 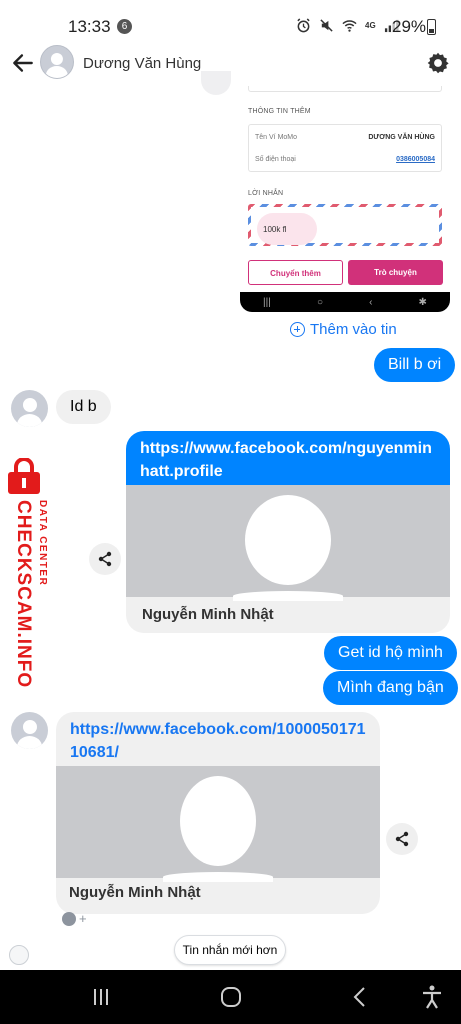 I want to click on back-icon, so click(x=360, y=997).